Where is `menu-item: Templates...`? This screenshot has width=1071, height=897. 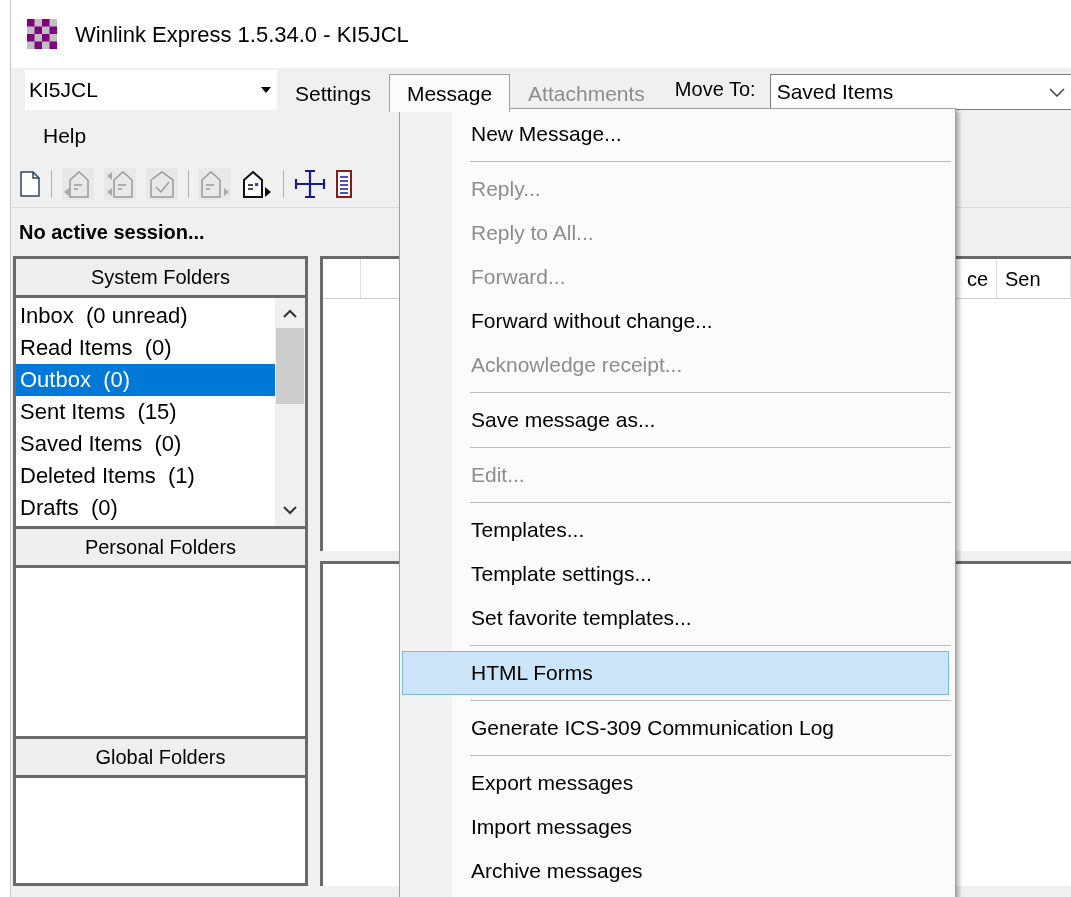
menu-item: Templates... is located at coordinates (675, 530).